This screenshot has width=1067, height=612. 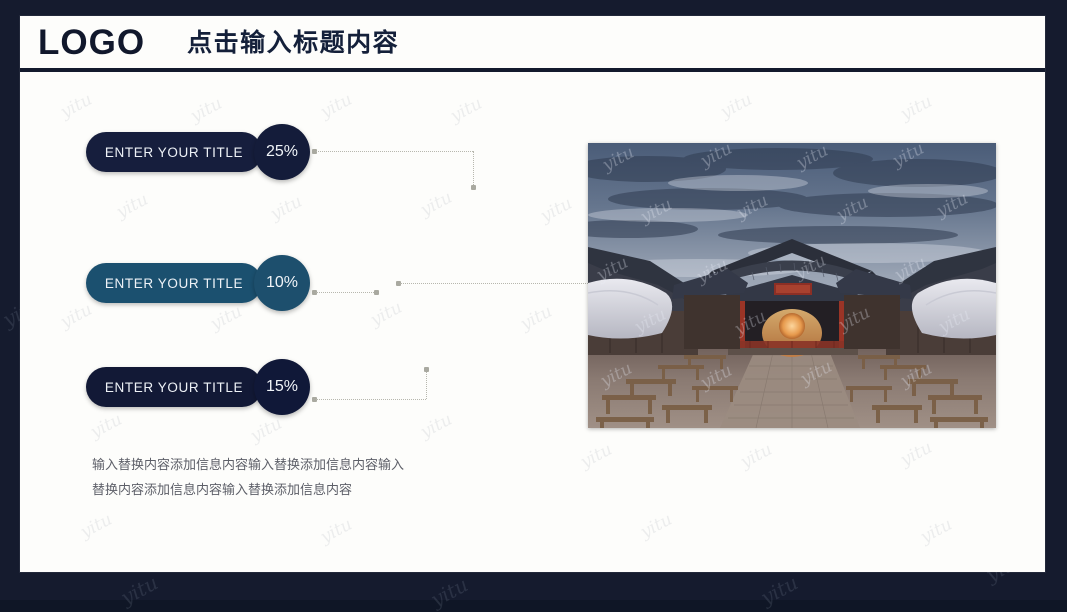 I want to click on slide-header: LOGO 点击输入标题内容, so click(x=532, y=42).